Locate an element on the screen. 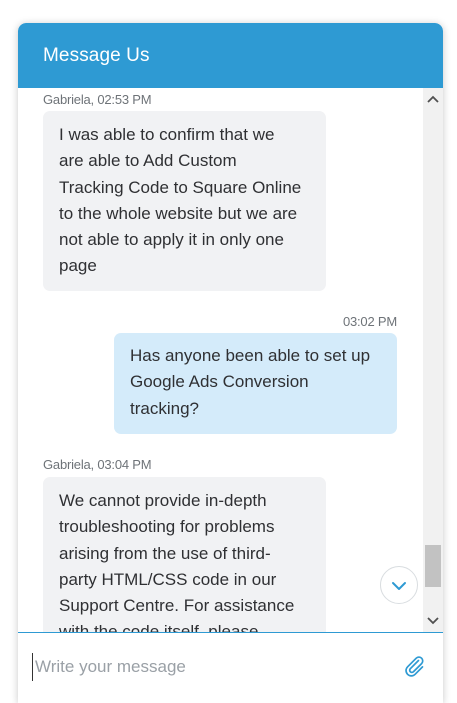 This screenshot has height=703, width=457. scroll-to-bottom-button is located at coordinates (399, 585).